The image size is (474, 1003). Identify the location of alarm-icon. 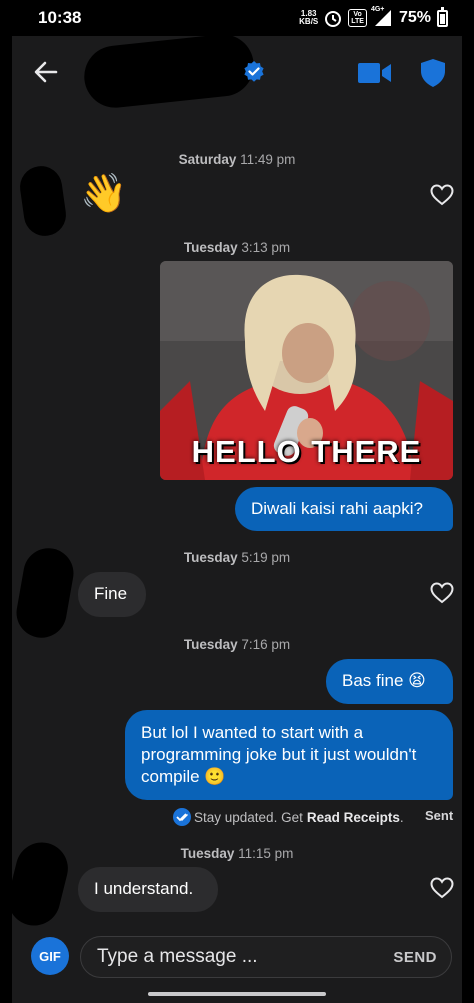
(333, 19).